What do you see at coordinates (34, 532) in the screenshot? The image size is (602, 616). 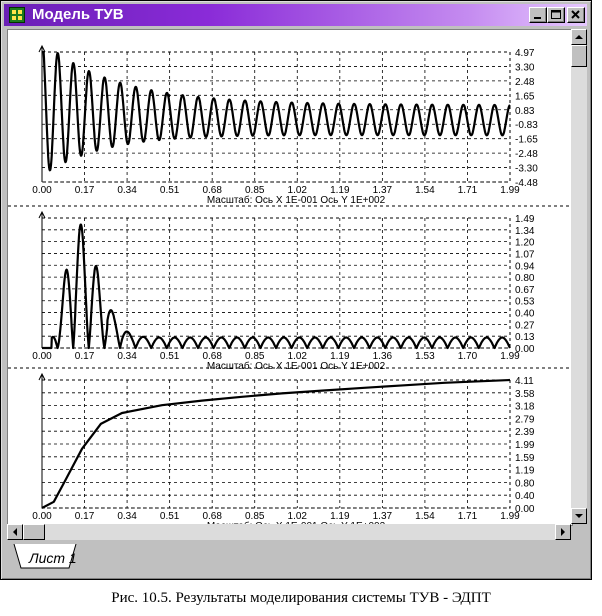 I see `horizontal-scroll-thumb` at bounding box center [34, 532].